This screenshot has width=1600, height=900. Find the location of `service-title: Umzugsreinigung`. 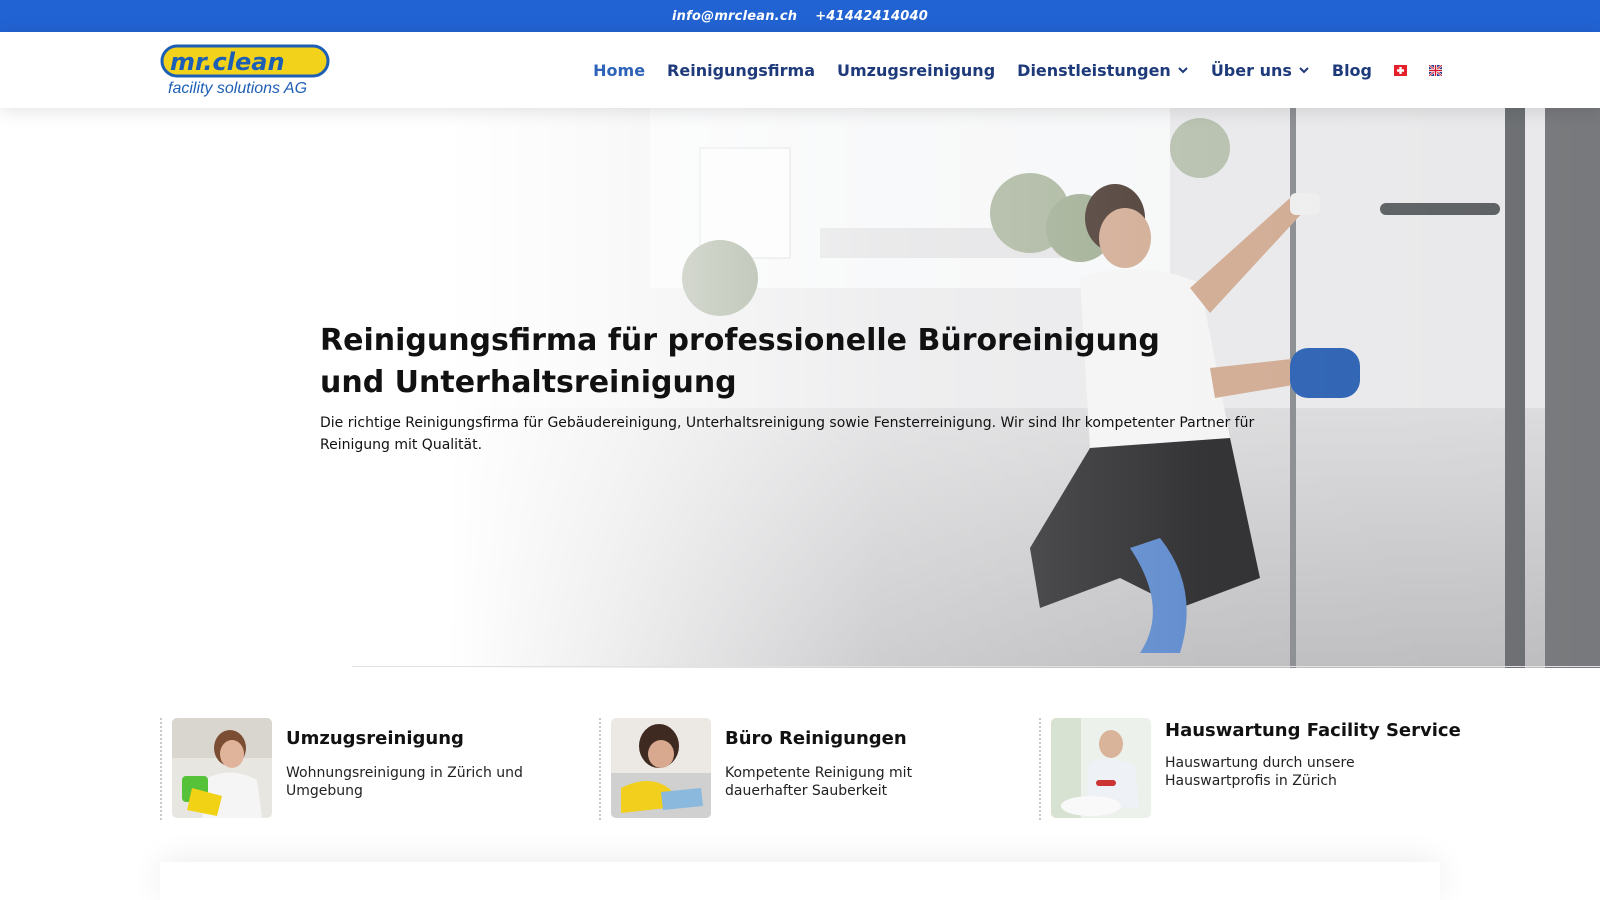

service-title: Umzugsreinigung is located at coordinates (375, 738).